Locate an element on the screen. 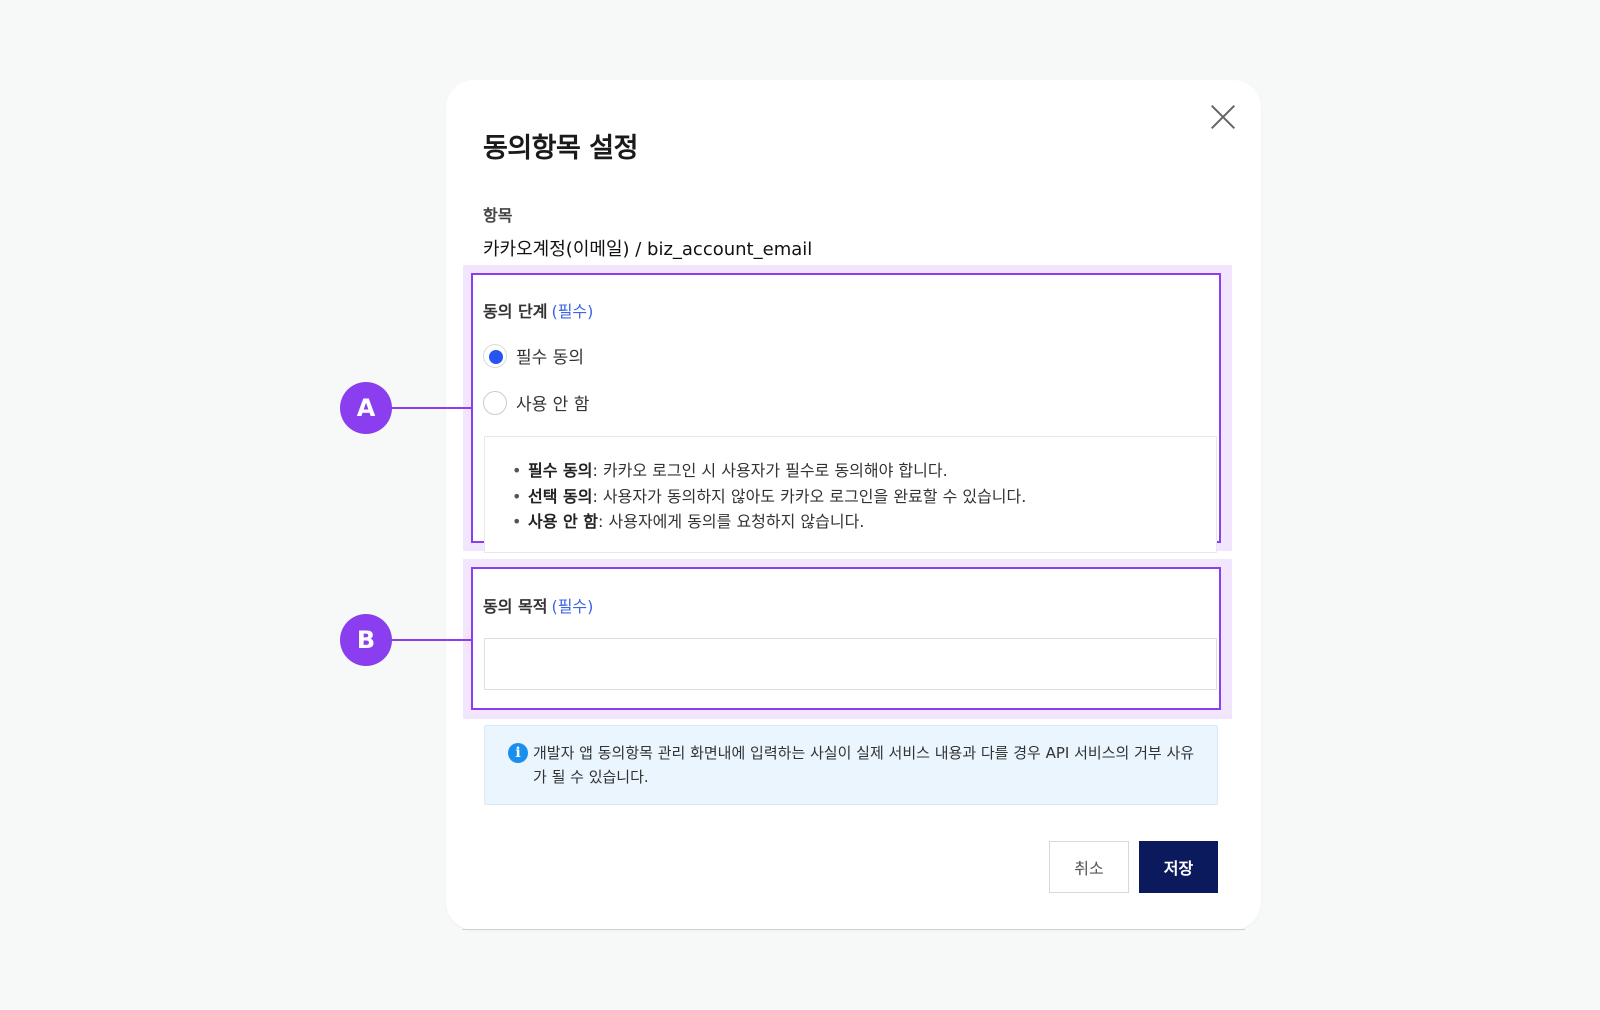  description-term: 필수 동의 is located at coordinates (560, 470).